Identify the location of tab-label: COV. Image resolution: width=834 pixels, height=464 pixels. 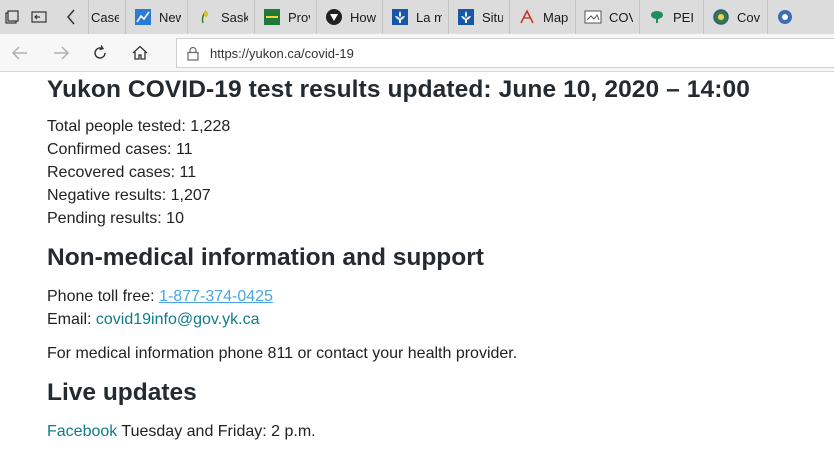
(621, 17).